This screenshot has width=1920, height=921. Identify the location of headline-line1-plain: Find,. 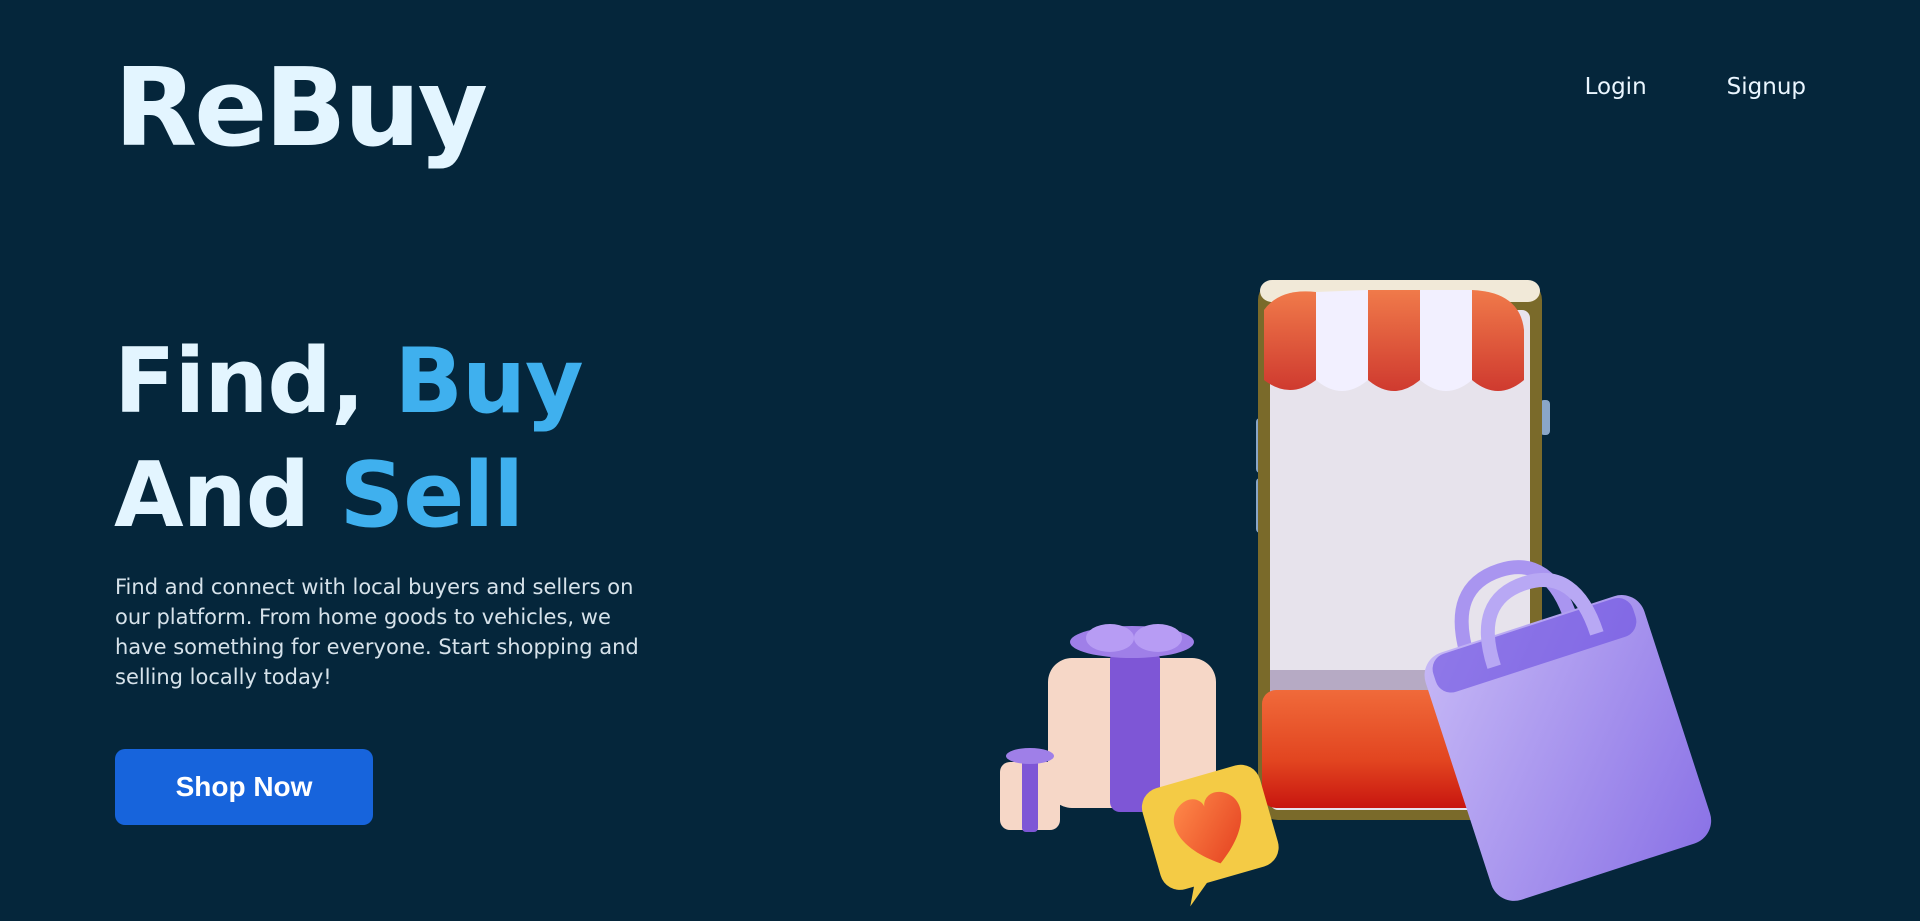
(254, 381).